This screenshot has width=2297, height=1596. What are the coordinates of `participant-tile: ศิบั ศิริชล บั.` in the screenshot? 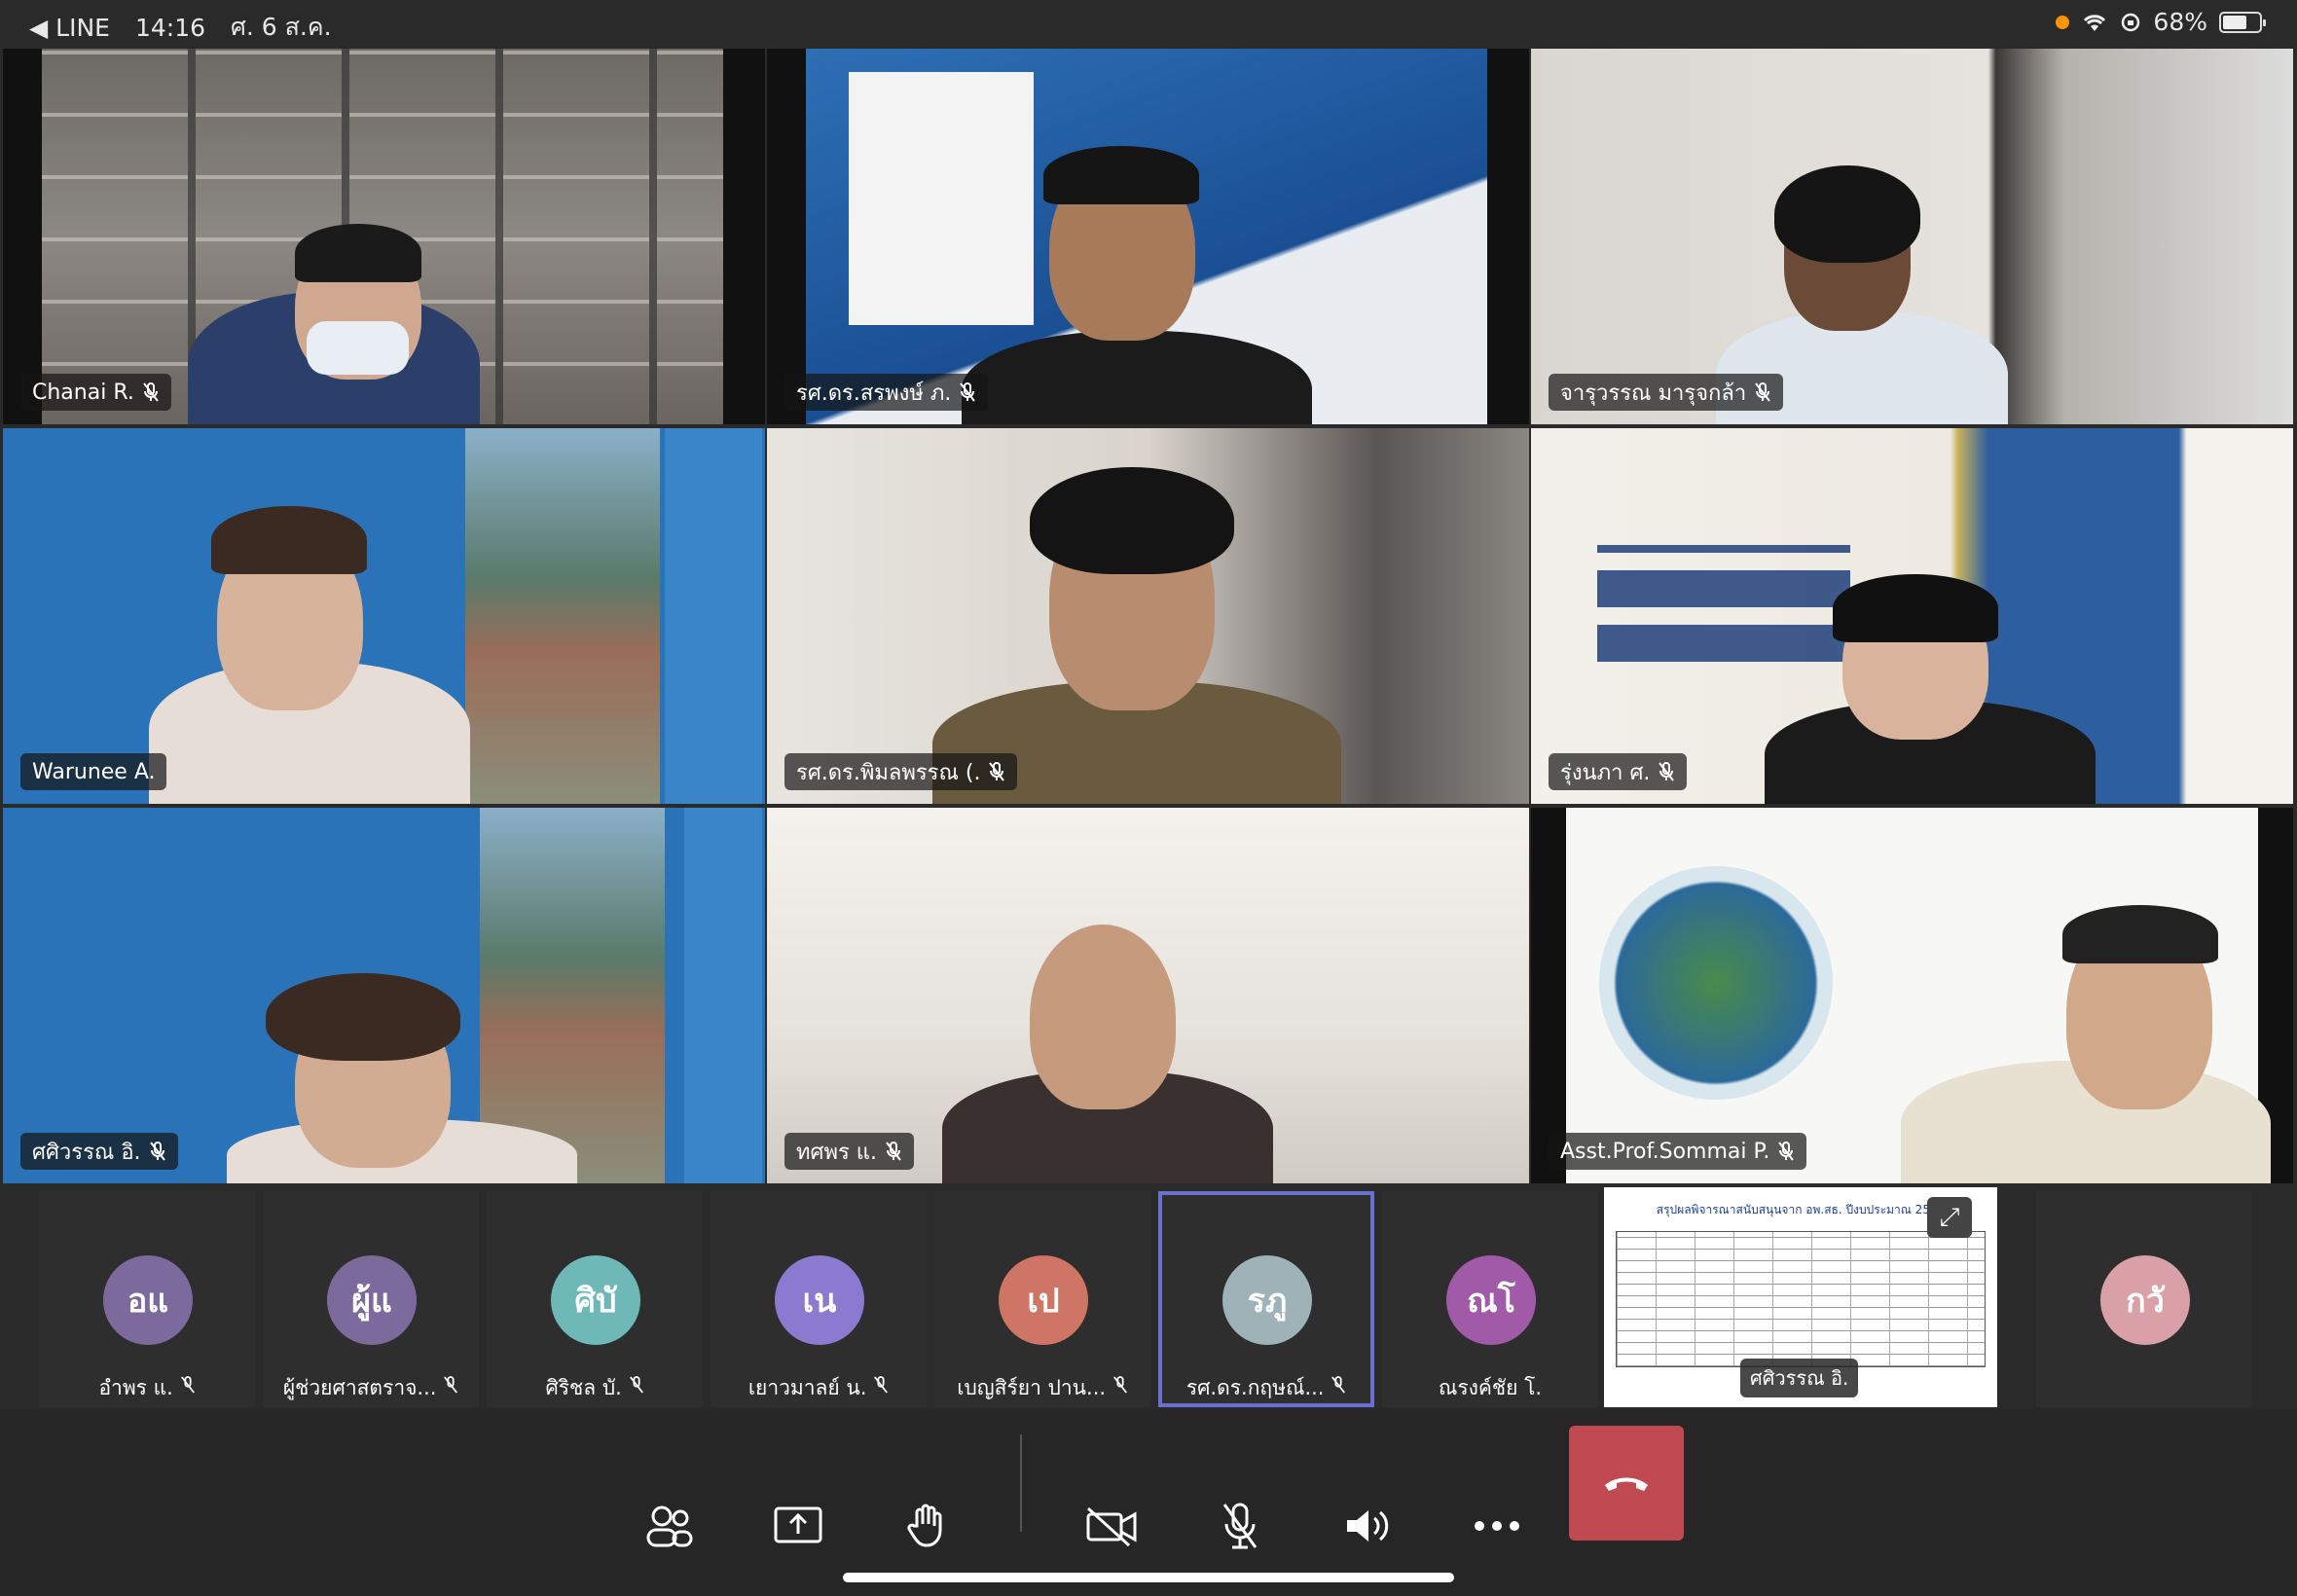 It's located at (595, 1299).